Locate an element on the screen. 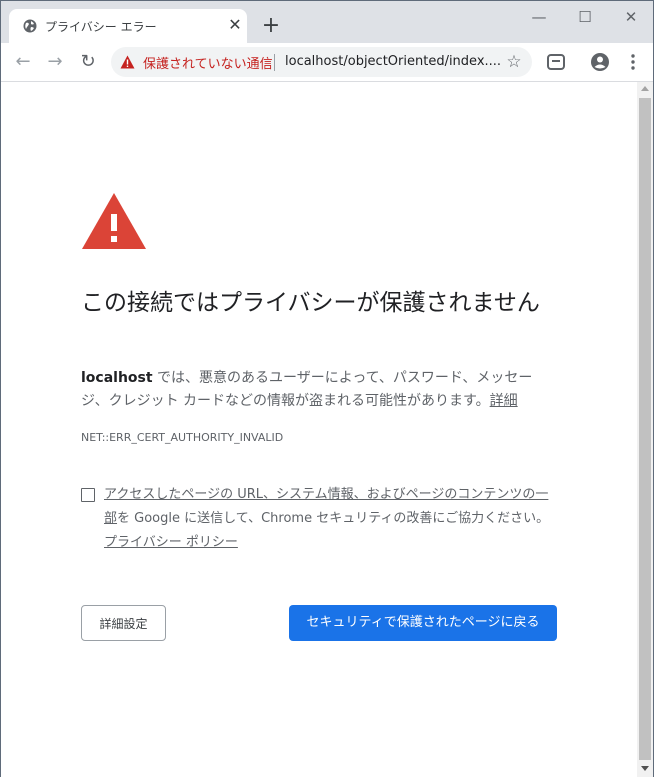 The image size is (654, 777). advanced-button: 詳細設定 is located at coordinates (123, 623).